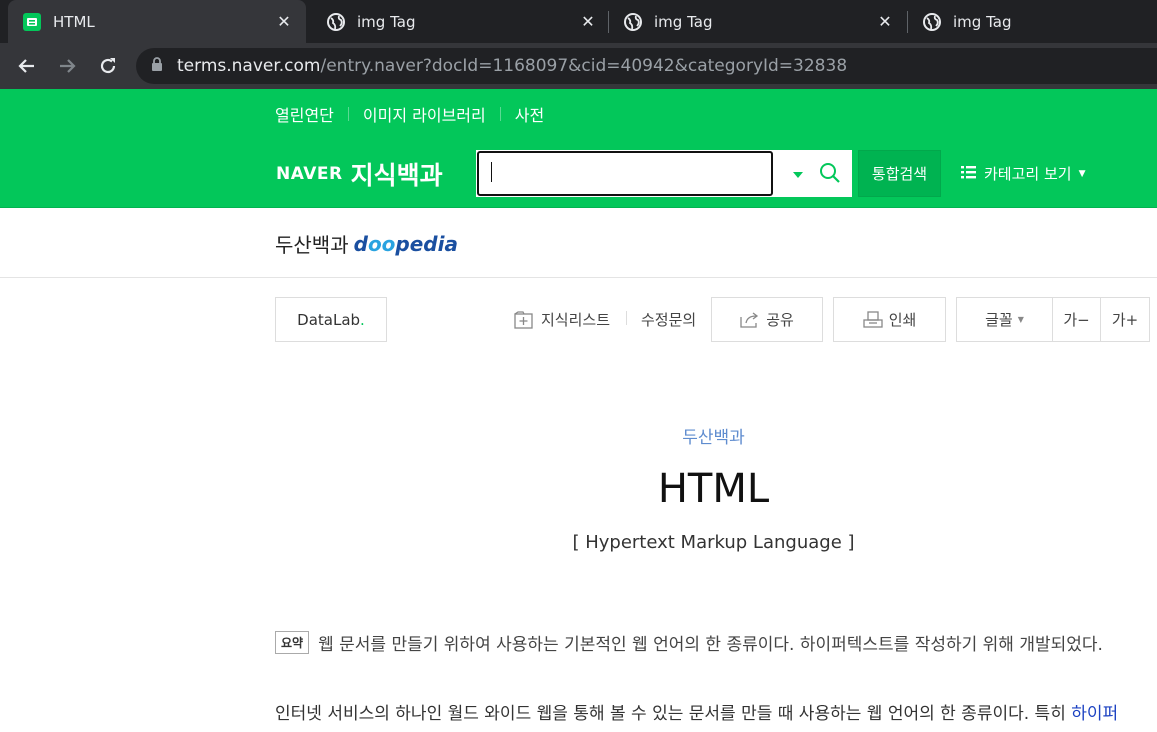 Image resolution: width=1157 pixels, height=732 pixels. Describe the element at coordinates (780, 320) in the screenshot. I see `share-label: 공유` at that location.